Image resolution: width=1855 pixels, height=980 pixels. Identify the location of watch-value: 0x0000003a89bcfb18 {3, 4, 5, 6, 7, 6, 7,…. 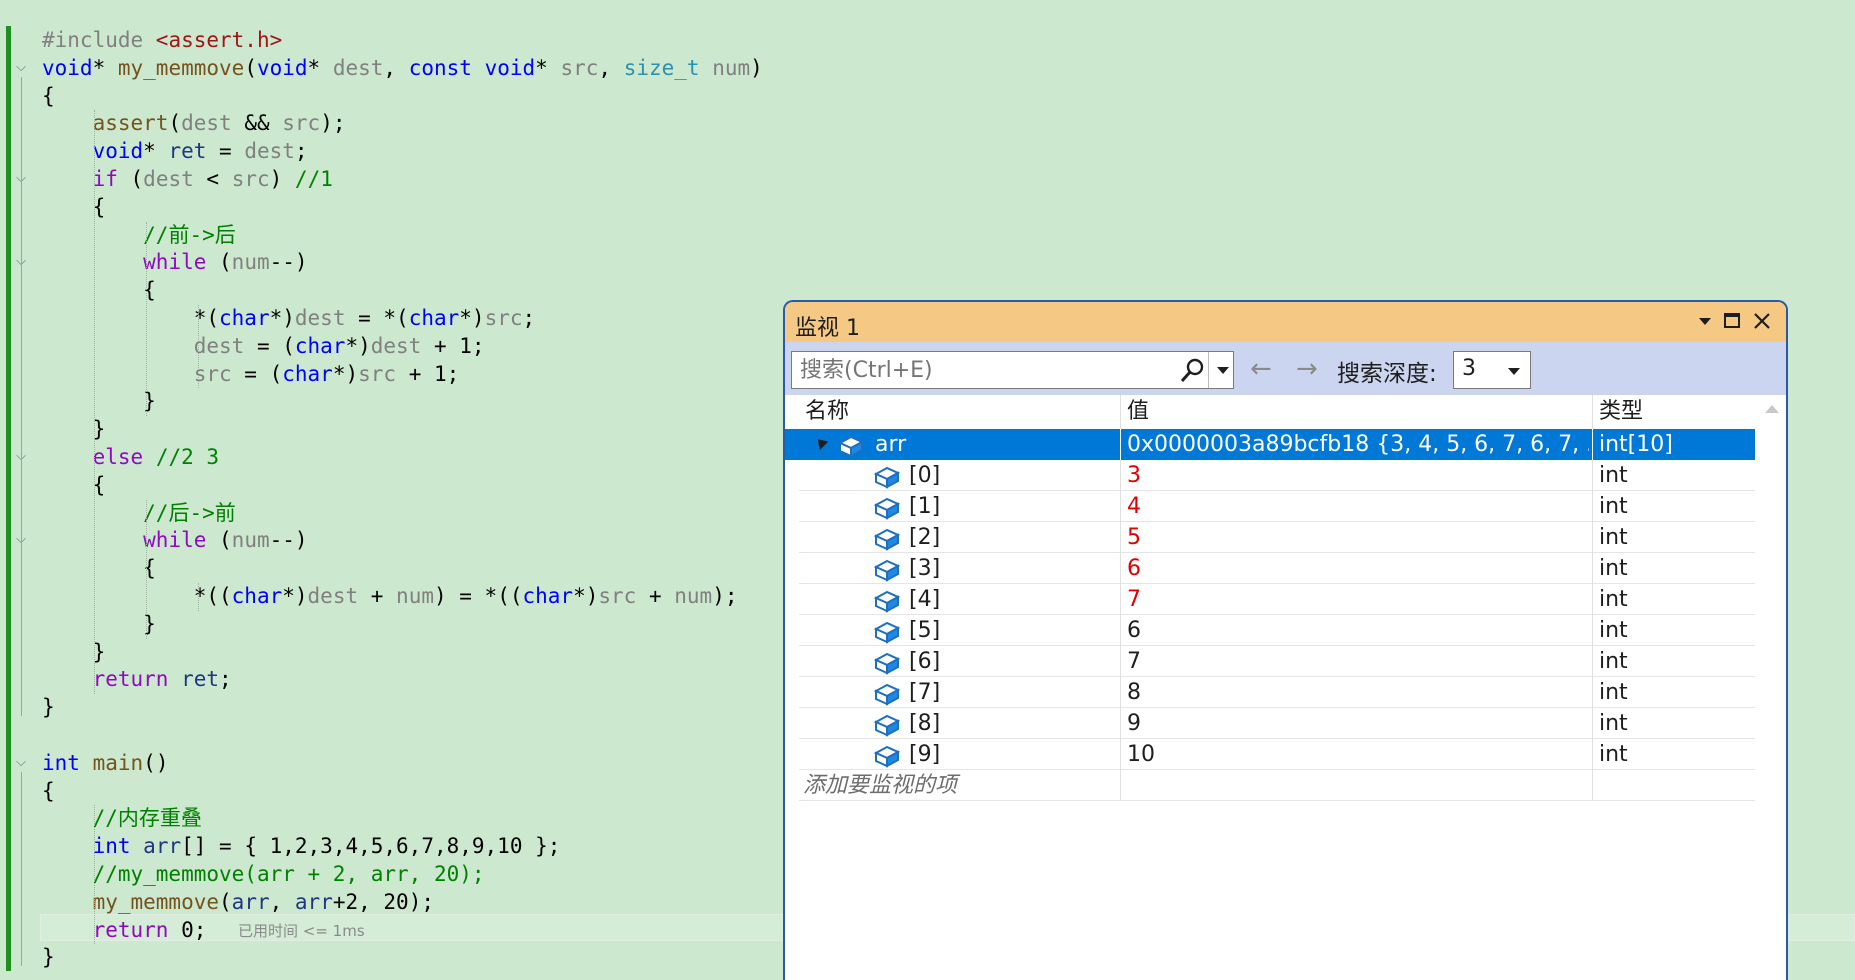
(1358, 444).